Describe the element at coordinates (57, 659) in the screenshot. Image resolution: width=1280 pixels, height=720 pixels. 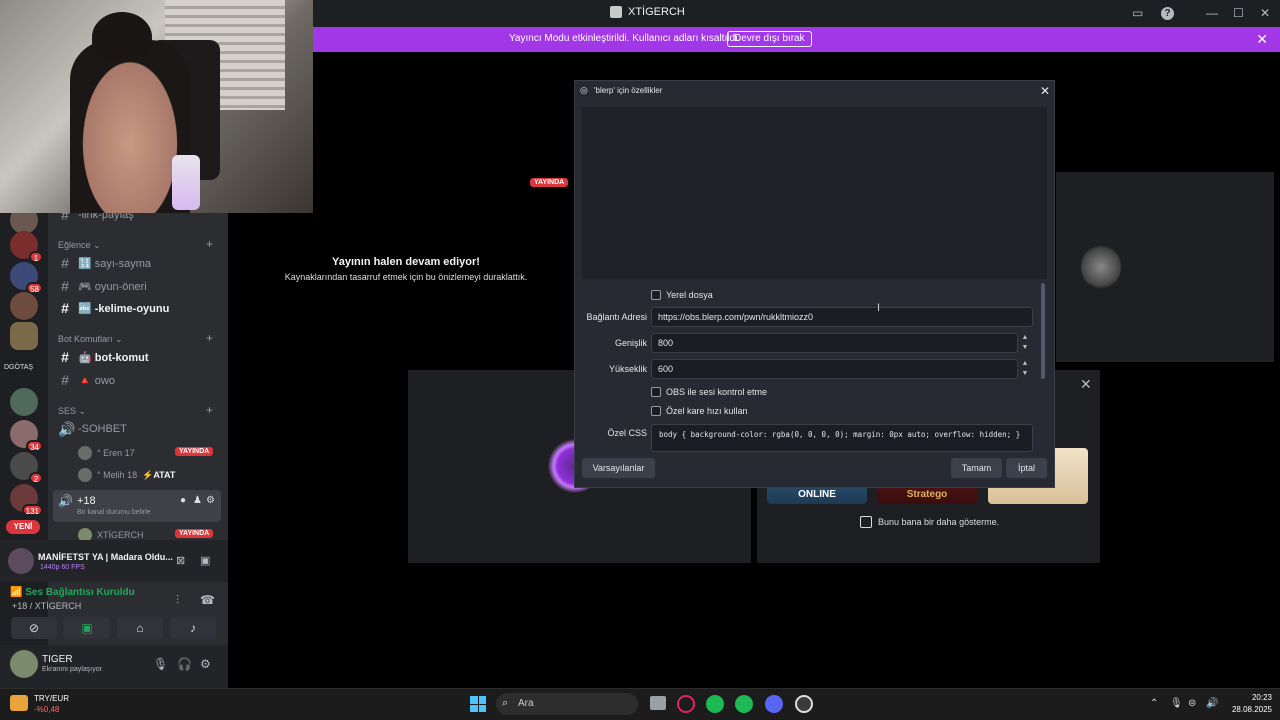
I see `user-name: TIGER` at that location.